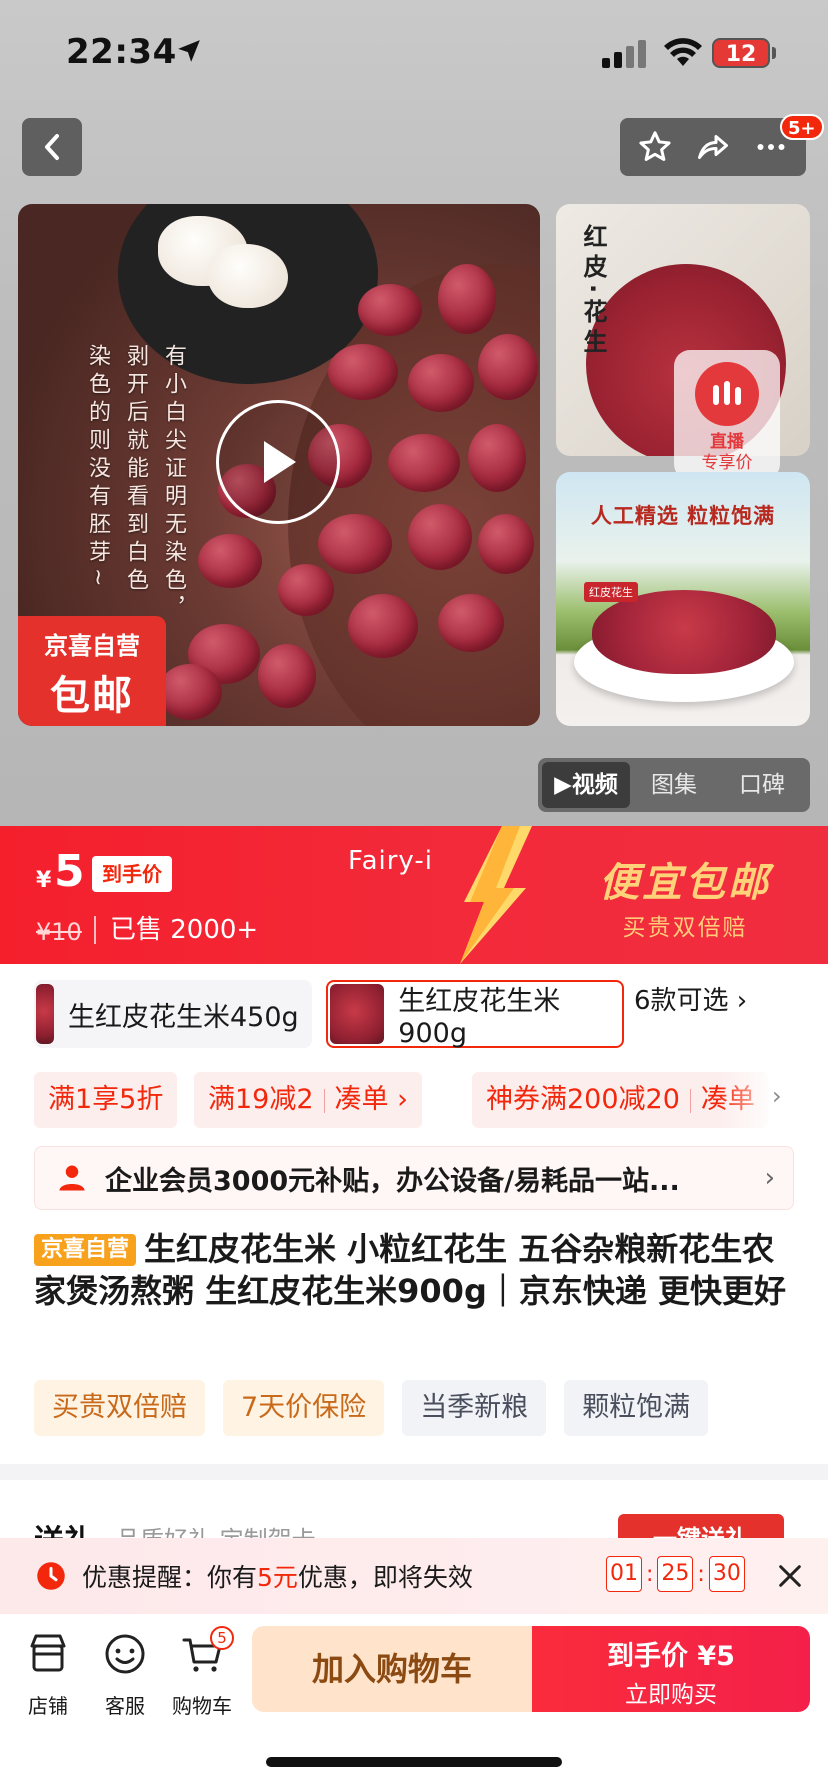  I want to click on header-action-group, so click(713, 147).